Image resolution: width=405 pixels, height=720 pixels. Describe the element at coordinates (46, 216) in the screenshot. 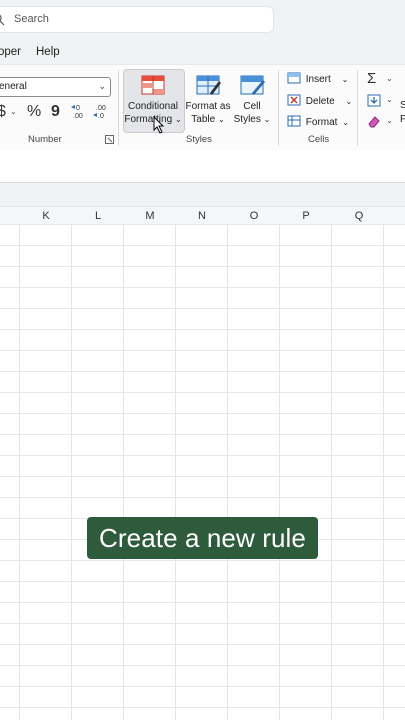

I see `column-header-k: K` at that location.